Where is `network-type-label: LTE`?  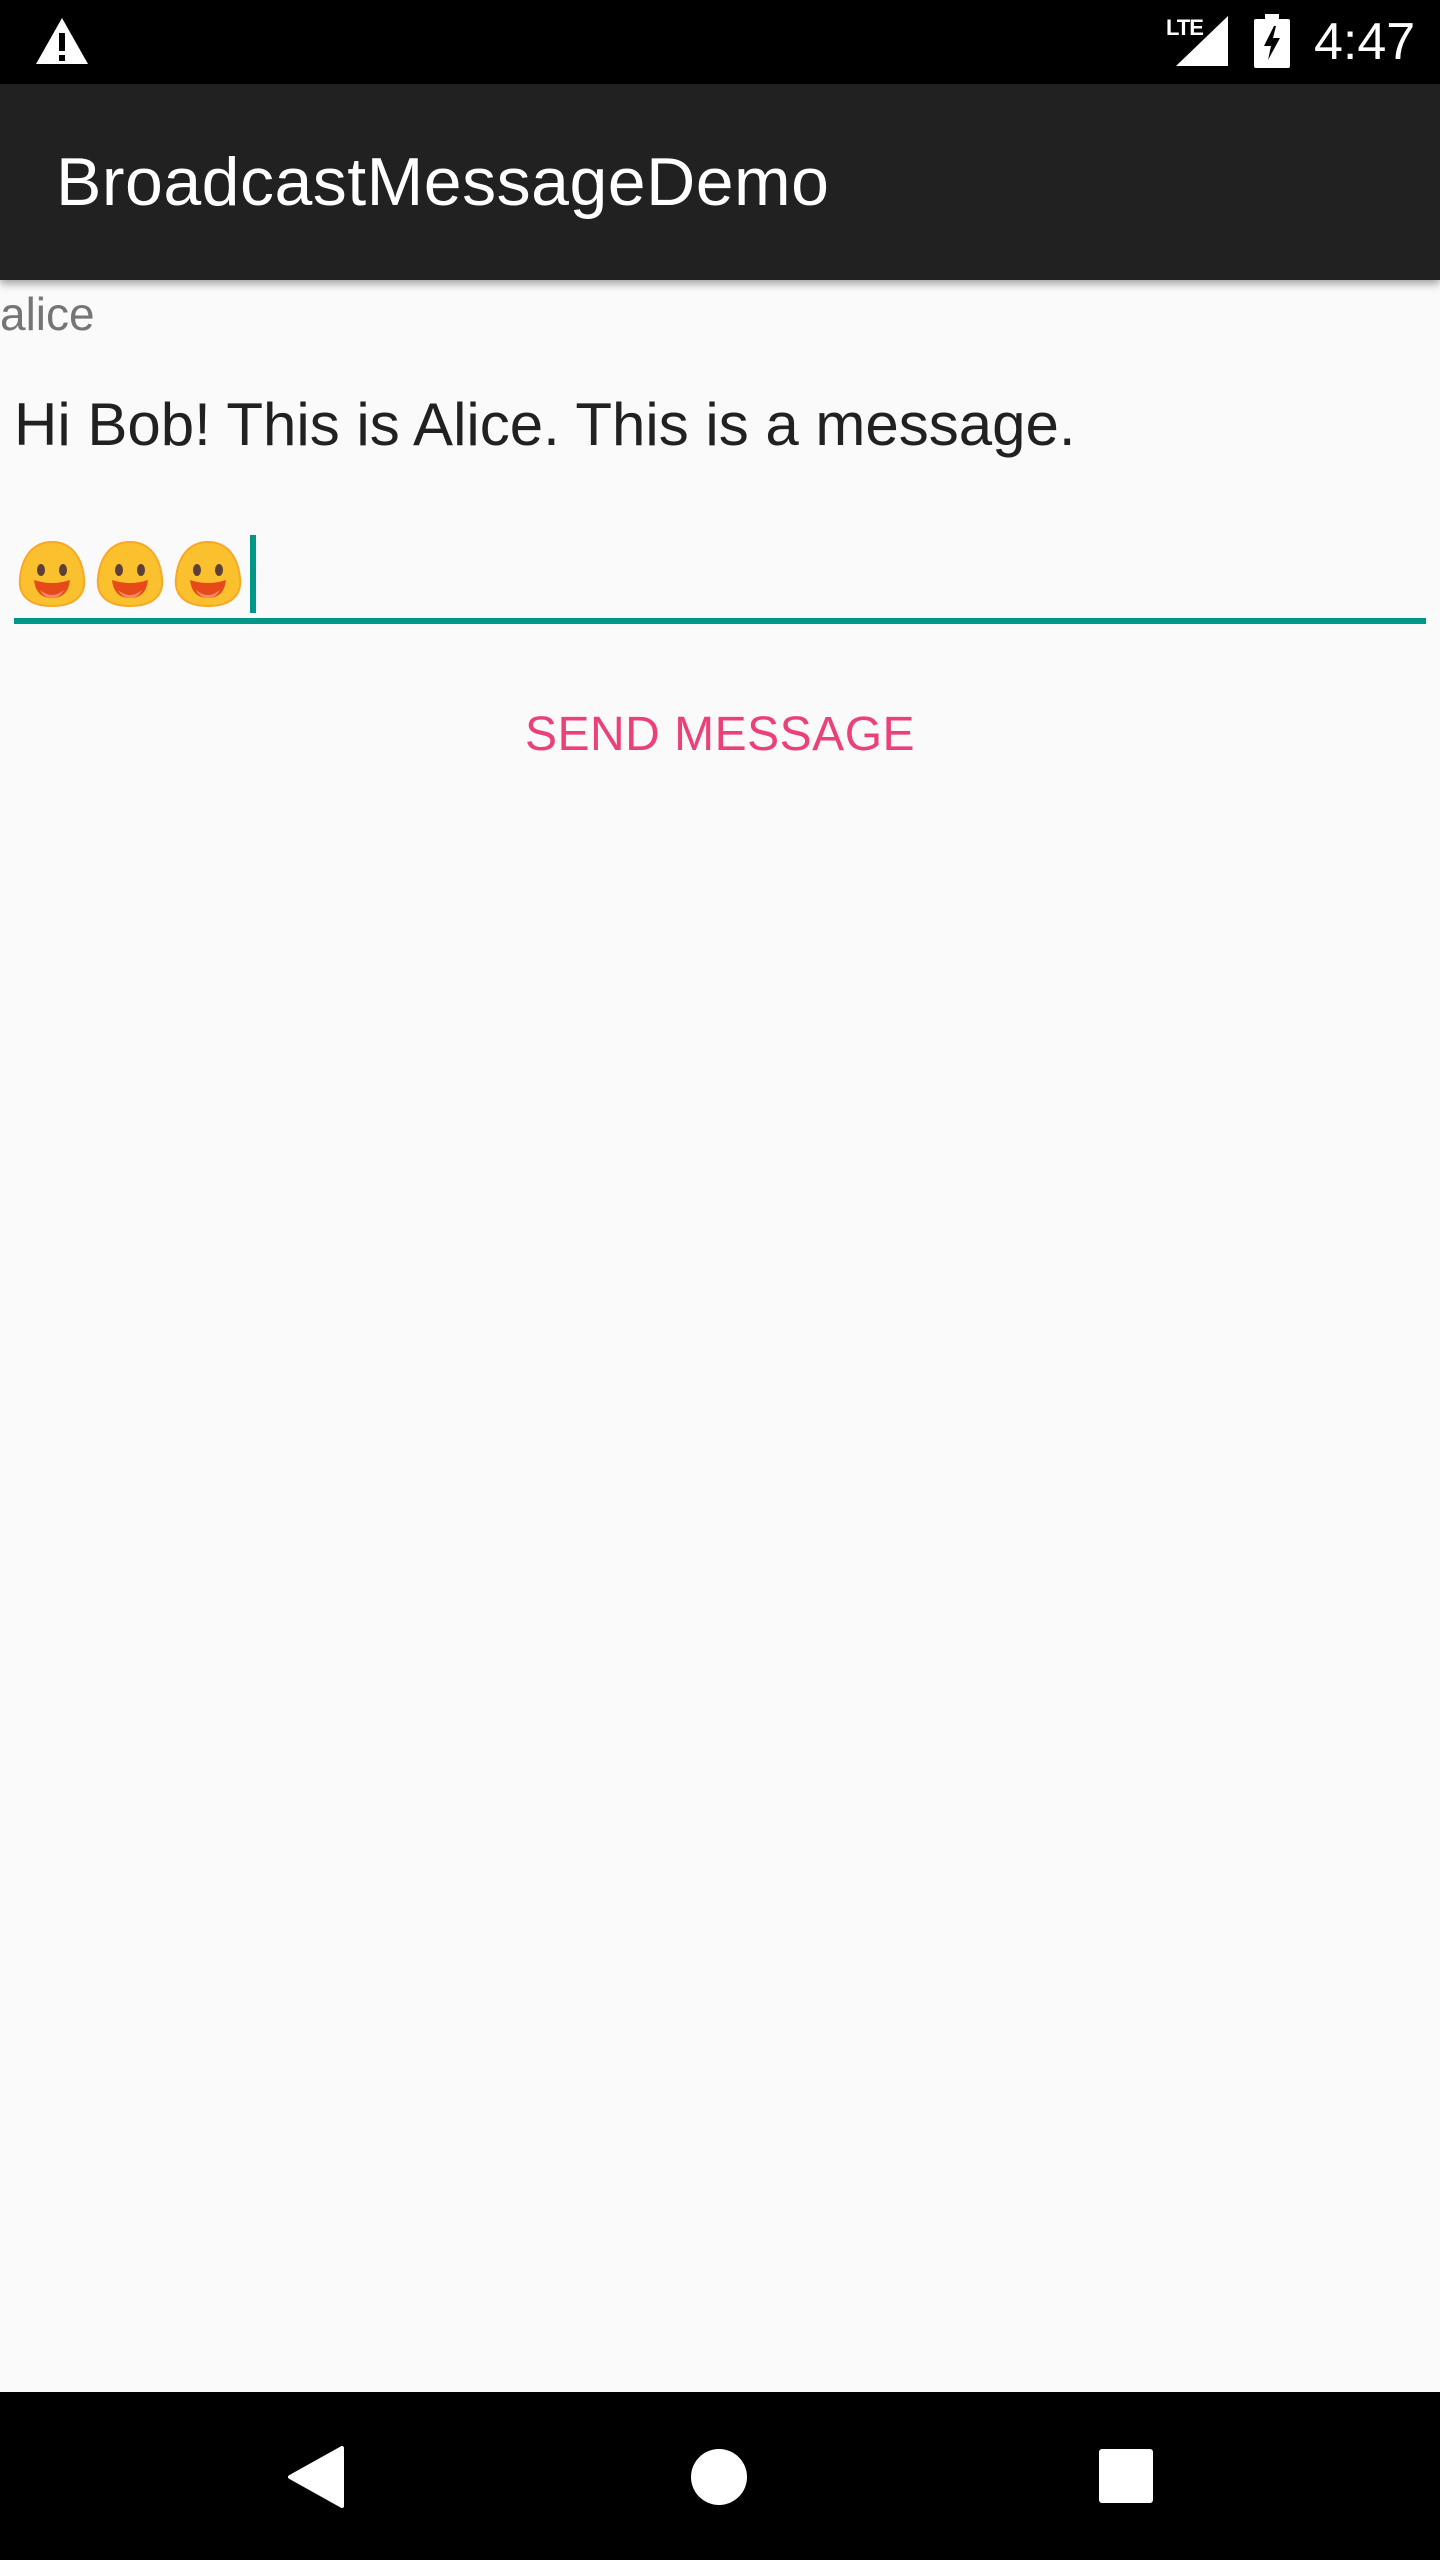 network-type-label: LTE is located at coordinates (1185, 27).